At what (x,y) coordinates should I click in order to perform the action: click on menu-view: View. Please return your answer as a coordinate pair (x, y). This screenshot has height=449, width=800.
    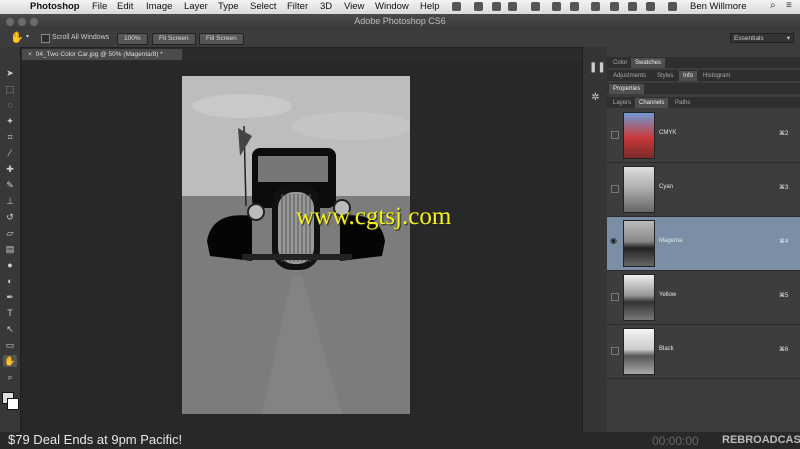
    Looking at the image, I should click on (354, 6).